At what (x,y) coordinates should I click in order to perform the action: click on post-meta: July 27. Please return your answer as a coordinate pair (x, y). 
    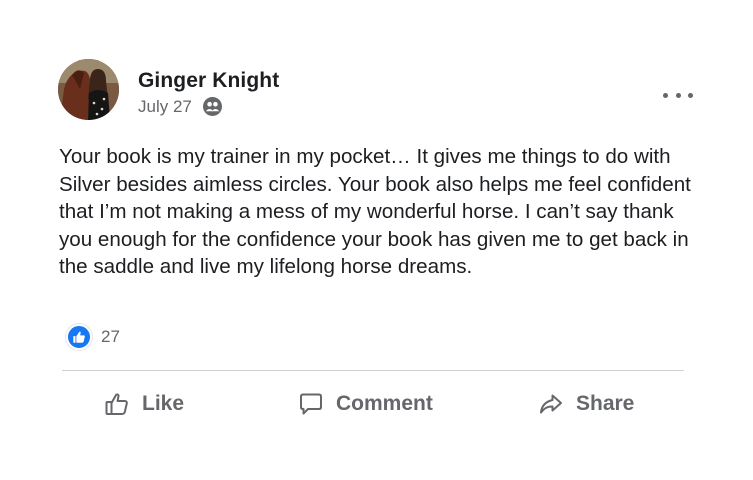
    Looking at the image, I should click on (180, 106).